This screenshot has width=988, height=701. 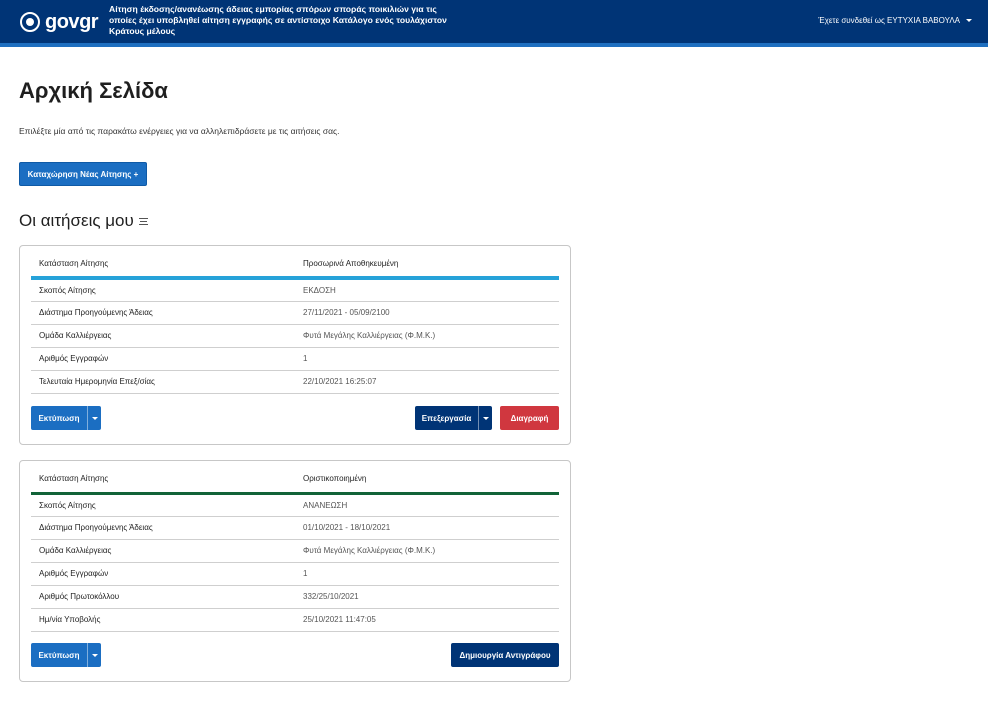 What do you see at coordinates (163, 597) in the screenshot?
I see `row-label: Αριθμός Πρωτοκόλλου` at bounding box center [163, 597].